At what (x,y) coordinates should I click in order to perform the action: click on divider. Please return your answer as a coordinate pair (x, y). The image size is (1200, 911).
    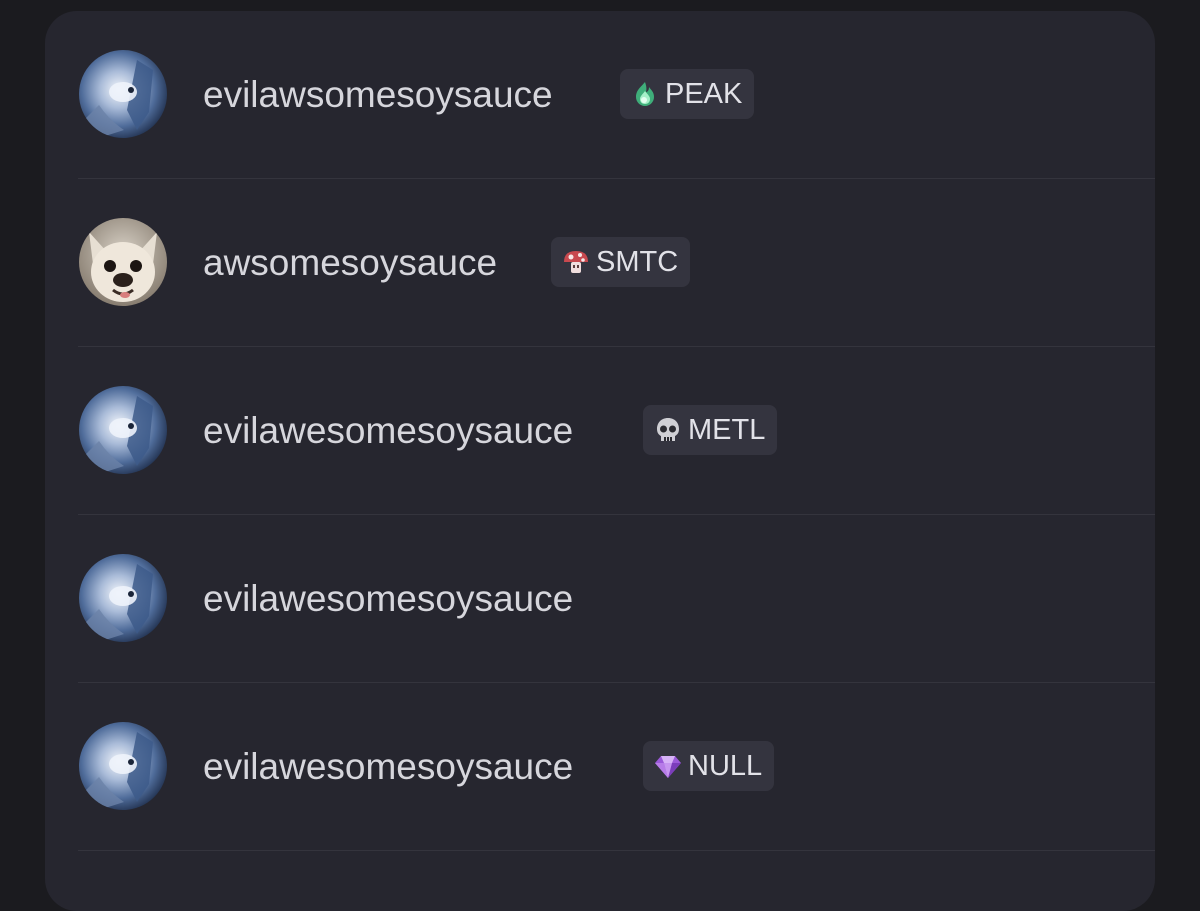
    Looking at the image, I should click on (616, 850).